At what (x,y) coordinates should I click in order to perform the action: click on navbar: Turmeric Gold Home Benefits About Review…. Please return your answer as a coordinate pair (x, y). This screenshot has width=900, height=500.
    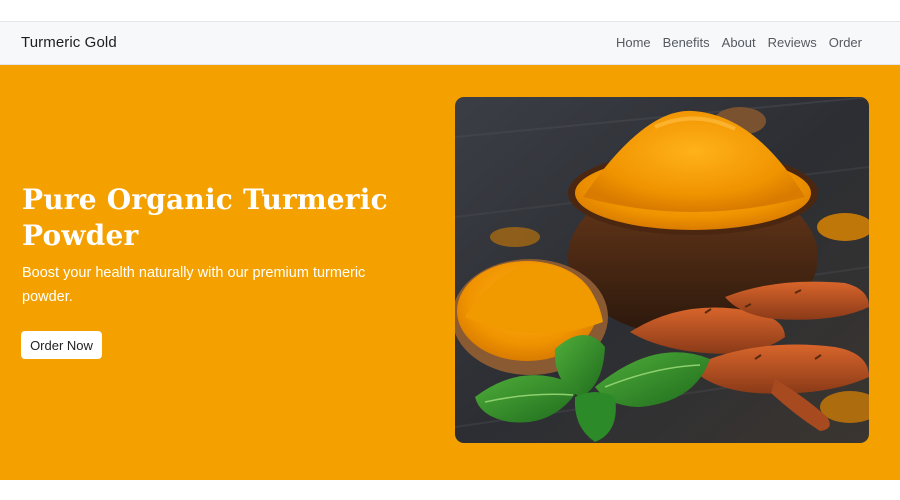
    Looking at the image, I should click on (450, 43).